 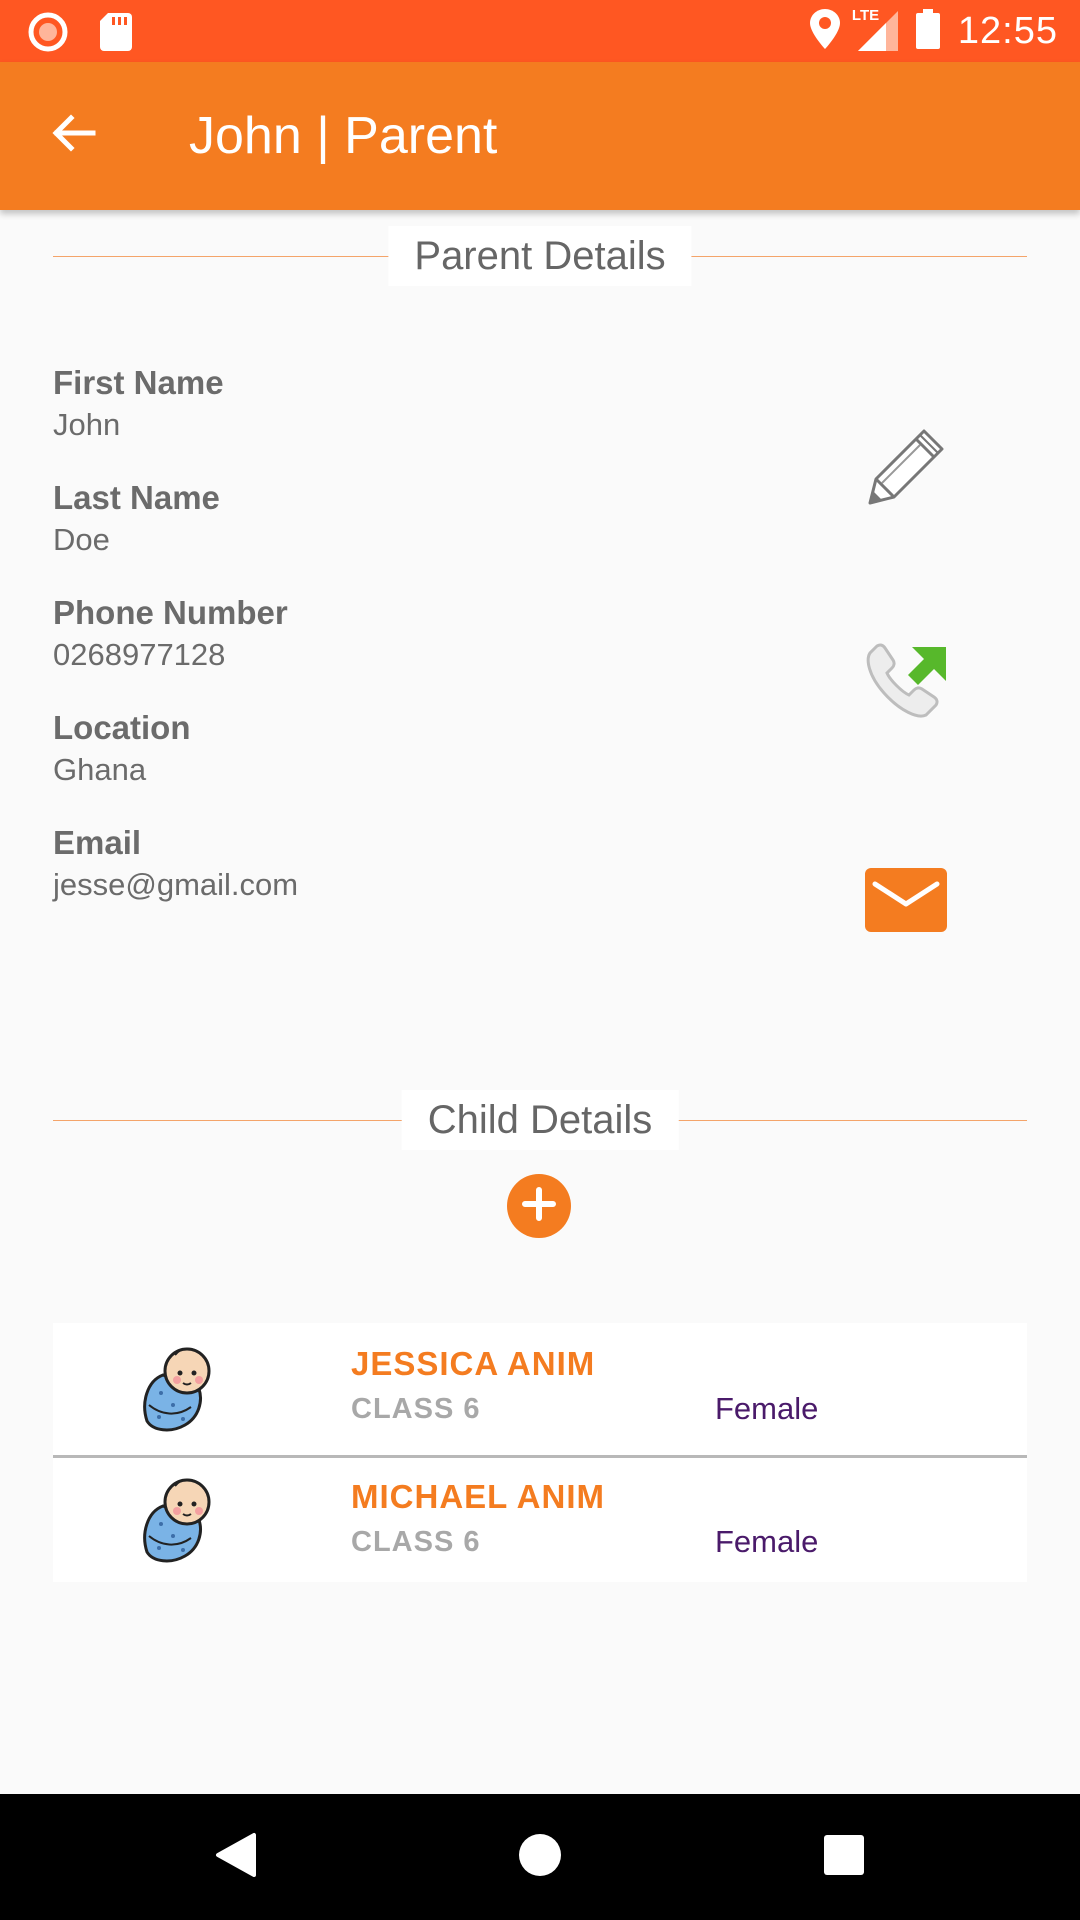 I want to click on nav-back-button, so click(x=236, y=1857).